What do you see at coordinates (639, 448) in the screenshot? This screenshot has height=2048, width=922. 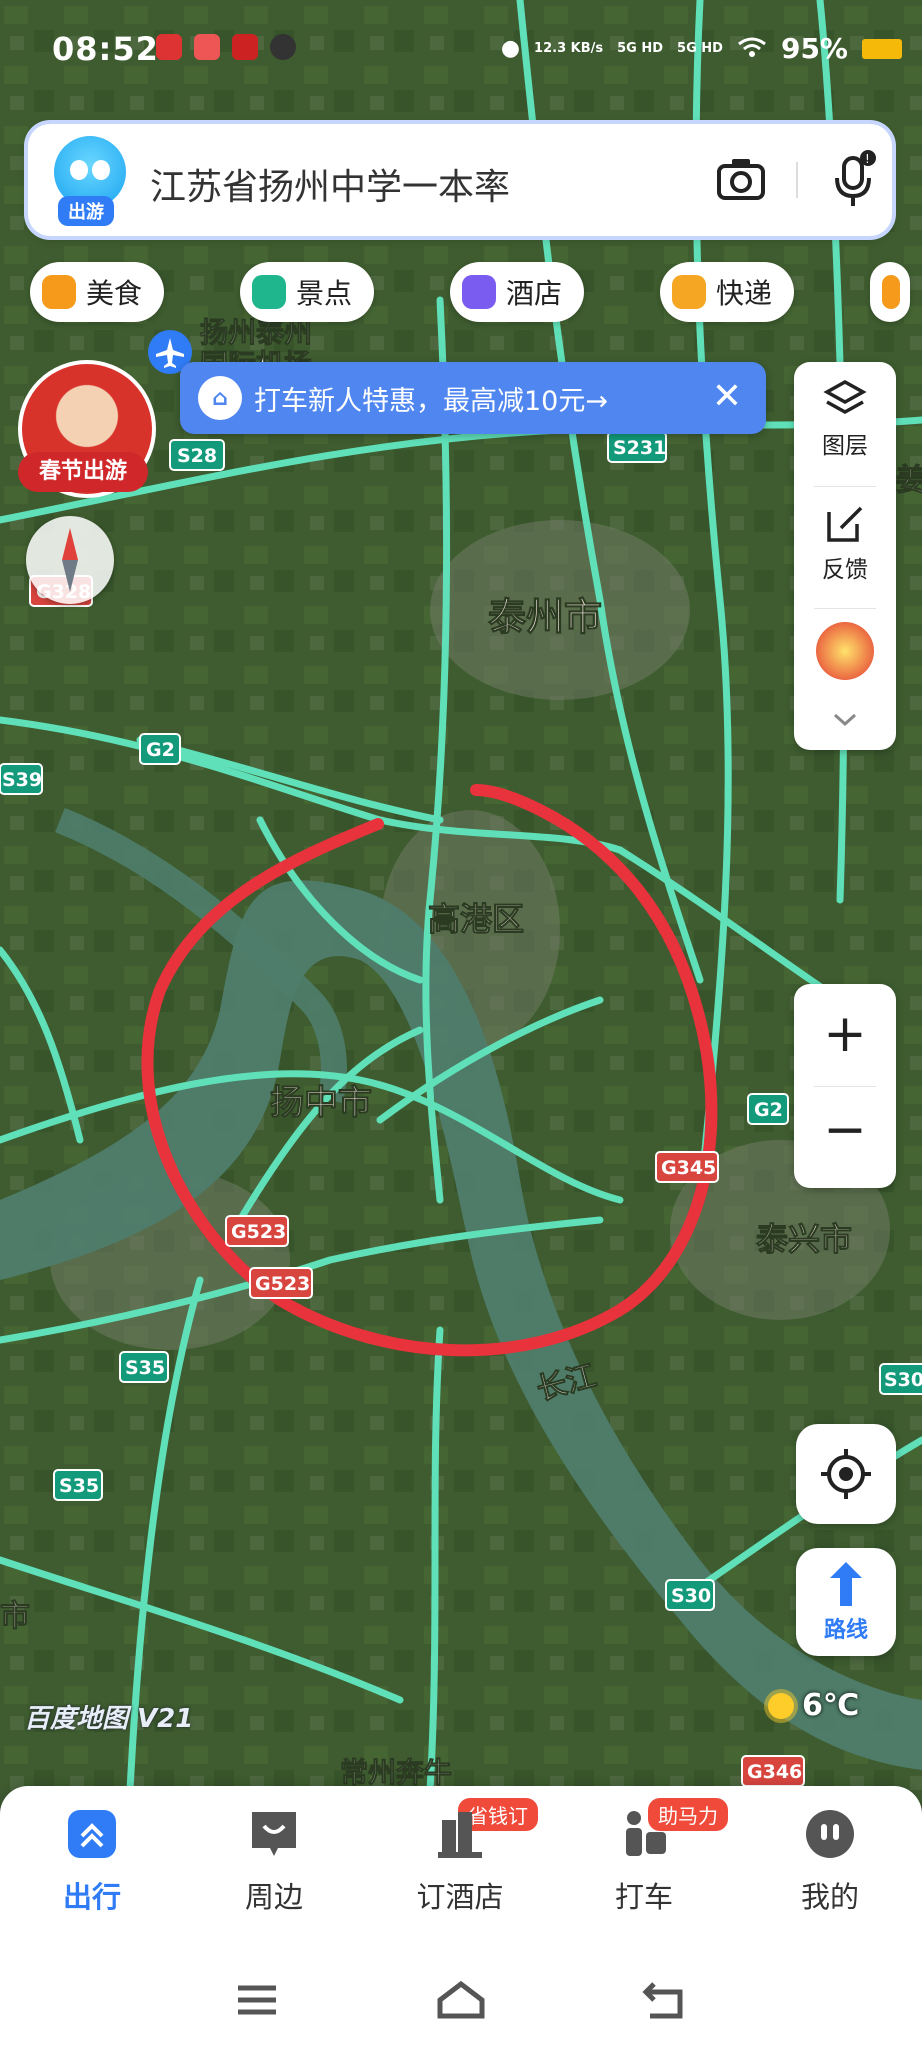 I see `svg-text: S231` at bounding box center [639, 448].